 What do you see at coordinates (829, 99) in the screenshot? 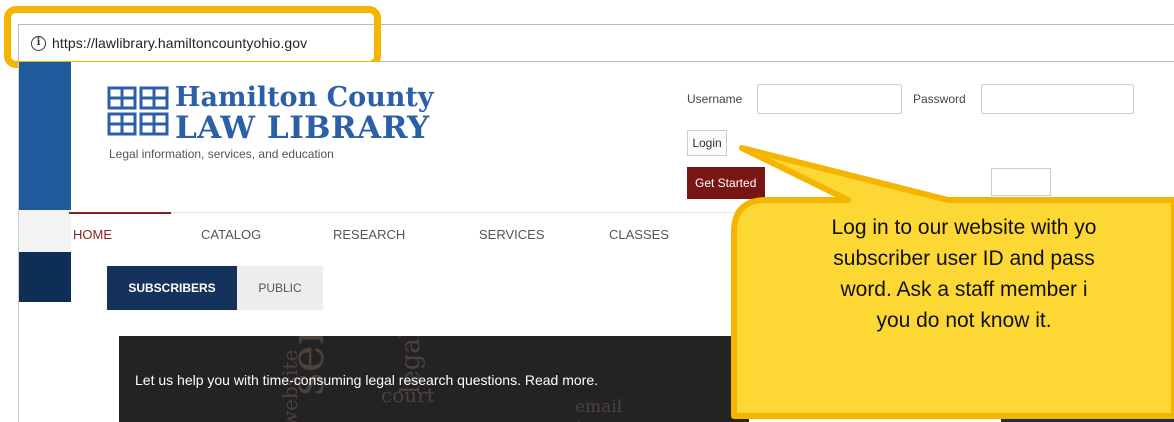
I see `username-field` at bounding box center [829, 99].